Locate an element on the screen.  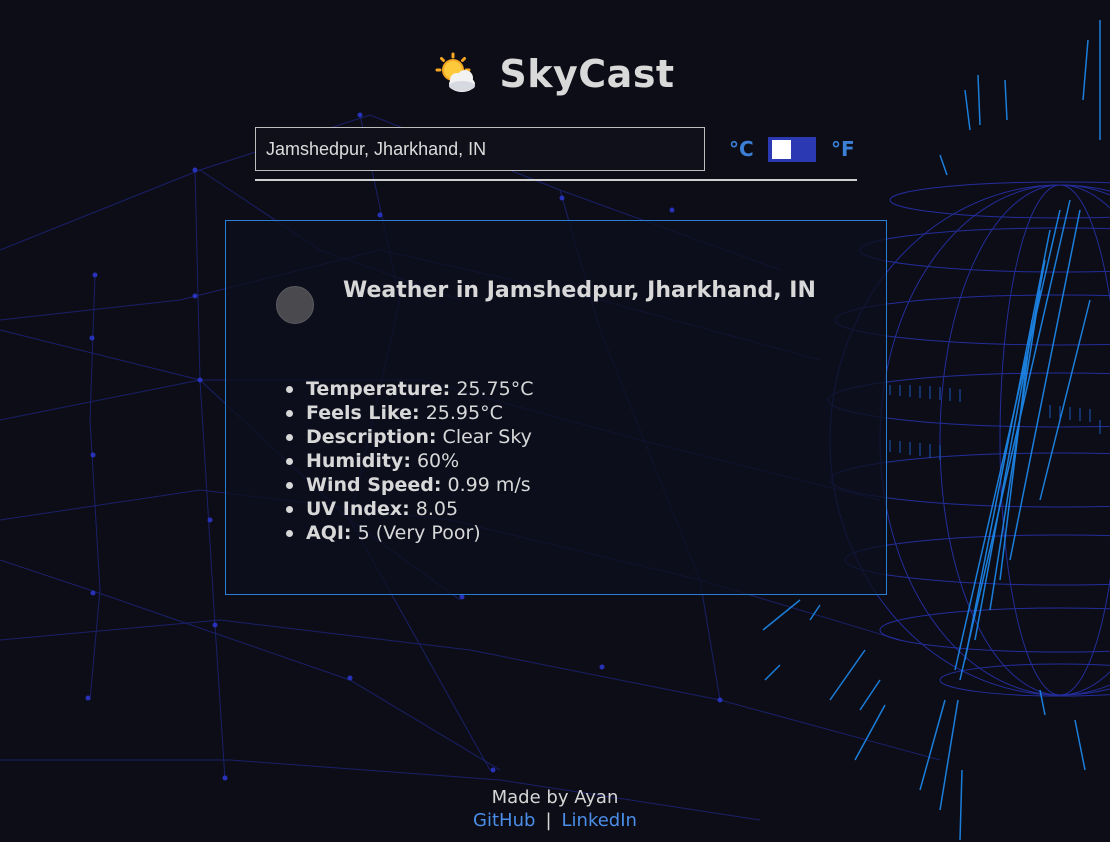
list-item: Temperature: 25.75°C is located at coordinates (409, 389).